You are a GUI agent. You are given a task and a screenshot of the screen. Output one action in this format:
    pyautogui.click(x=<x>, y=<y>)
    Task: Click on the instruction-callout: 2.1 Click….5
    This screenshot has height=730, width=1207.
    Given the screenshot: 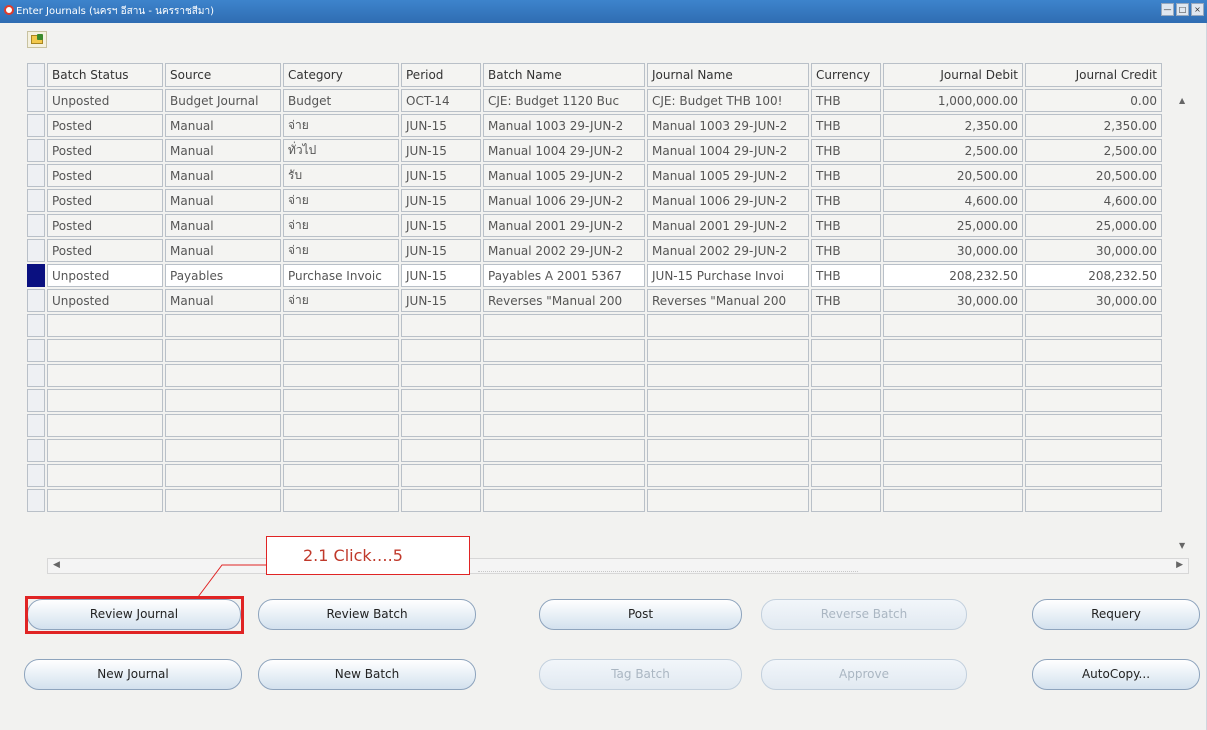 What is the action you would take?
    pyautogui.click(x=368, y=555)
    